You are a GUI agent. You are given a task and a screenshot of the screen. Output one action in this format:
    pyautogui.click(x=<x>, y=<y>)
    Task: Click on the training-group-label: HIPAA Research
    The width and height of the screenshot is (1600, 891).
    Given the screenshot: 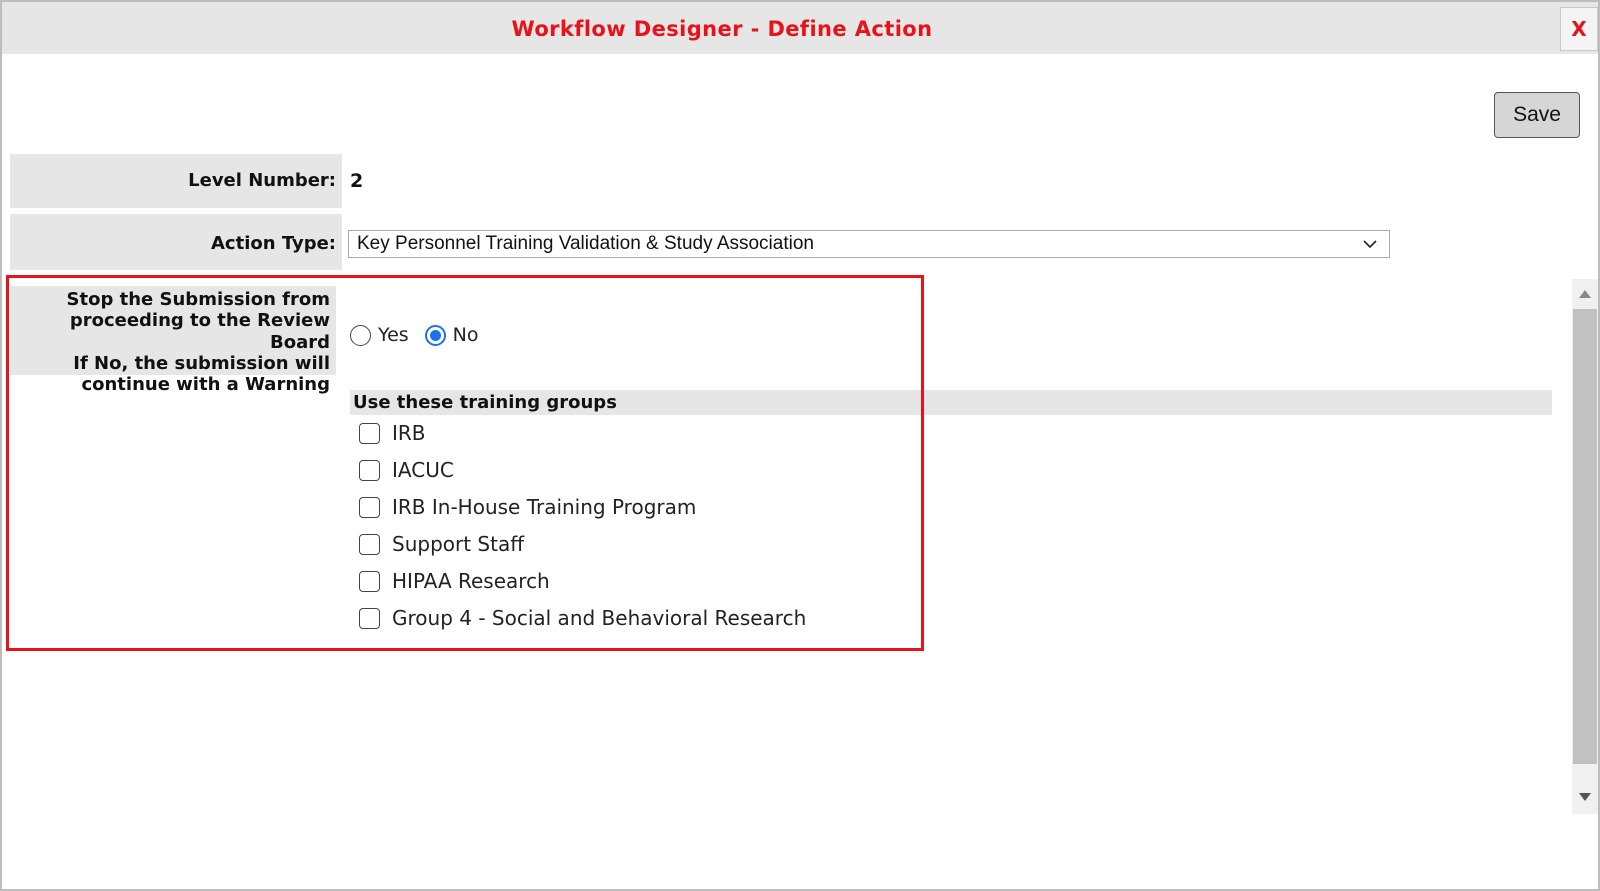 What is the action you would take?
    pyautogui.click(x=471, y=581)
    